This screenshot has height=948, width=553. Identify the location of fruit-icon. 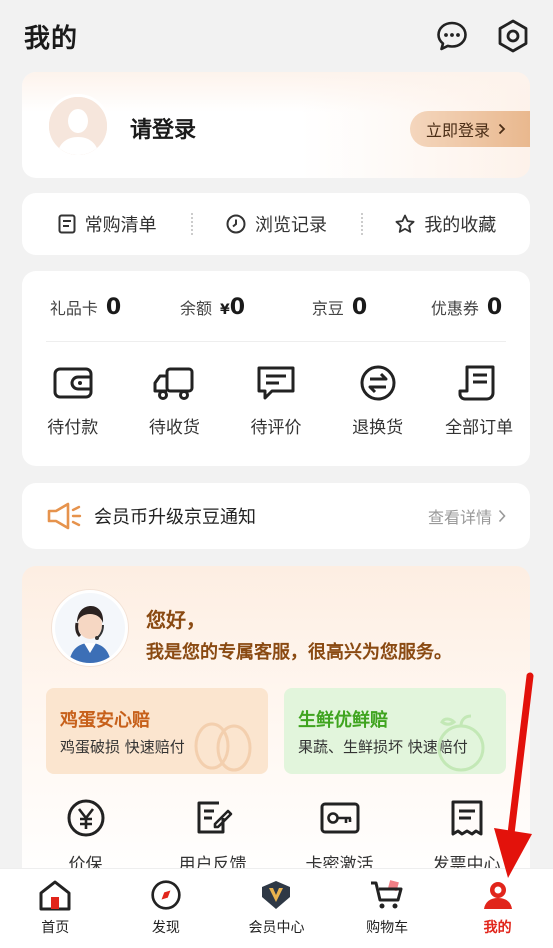
(461, 743).